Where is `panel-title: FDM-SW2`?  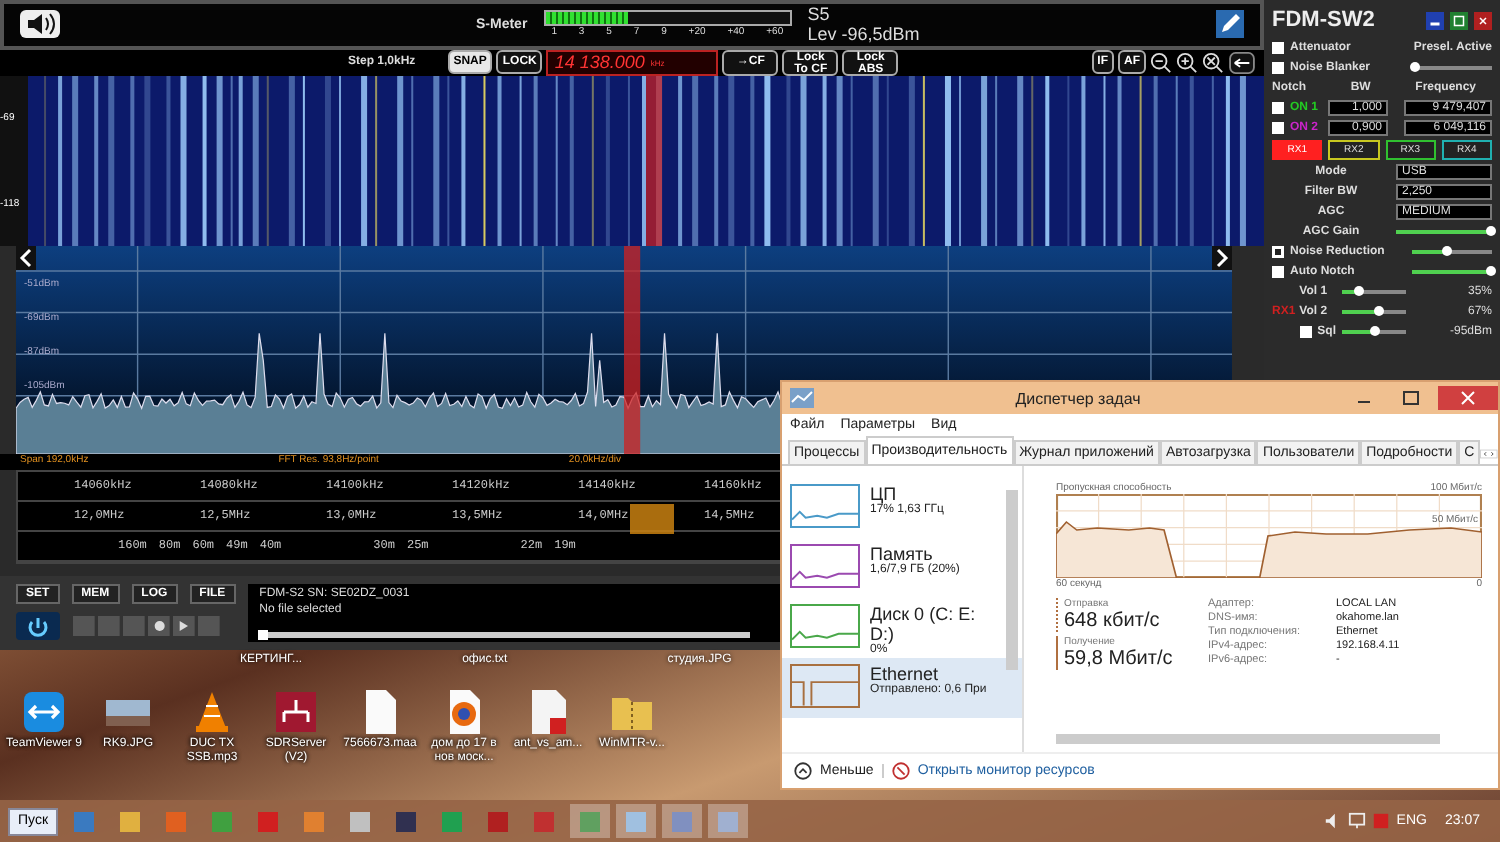 panel-title: FDM-SW2 is located at coordinates (1324, 20).